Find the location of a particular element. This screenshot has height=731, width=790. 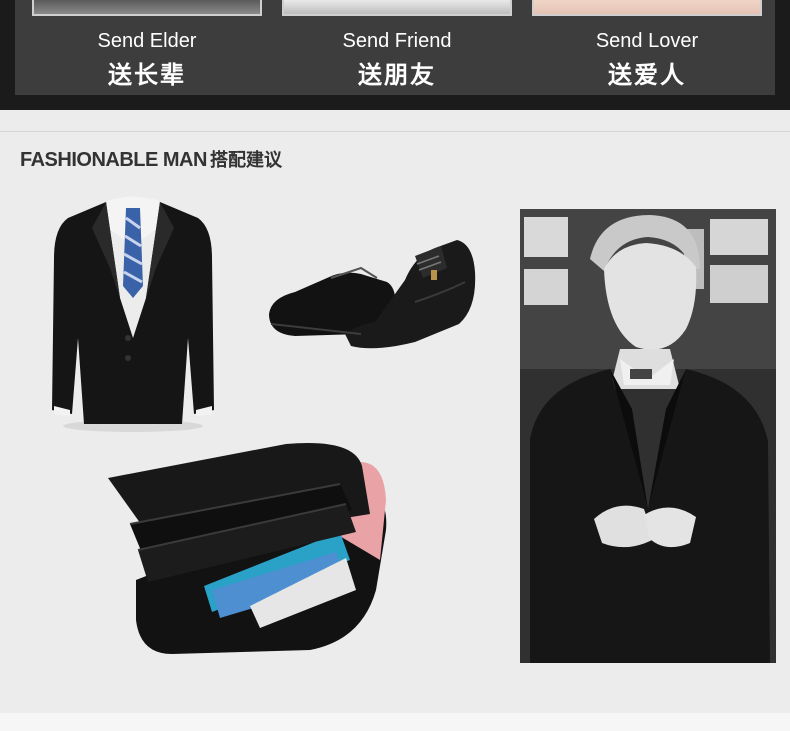

gift-send-elder: Send Elder 送长辈 is located at coordinates (147, 47).